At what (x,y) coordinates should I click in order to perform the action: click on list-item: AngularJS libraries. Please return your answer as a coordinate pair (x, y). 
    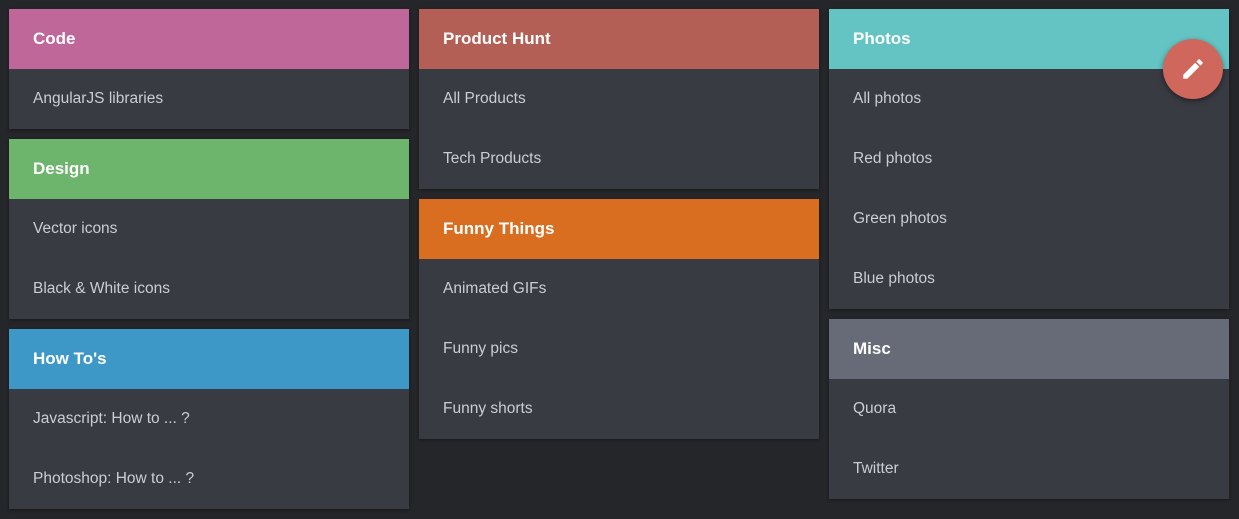
    Looking at the image, I should click on (209, 99).